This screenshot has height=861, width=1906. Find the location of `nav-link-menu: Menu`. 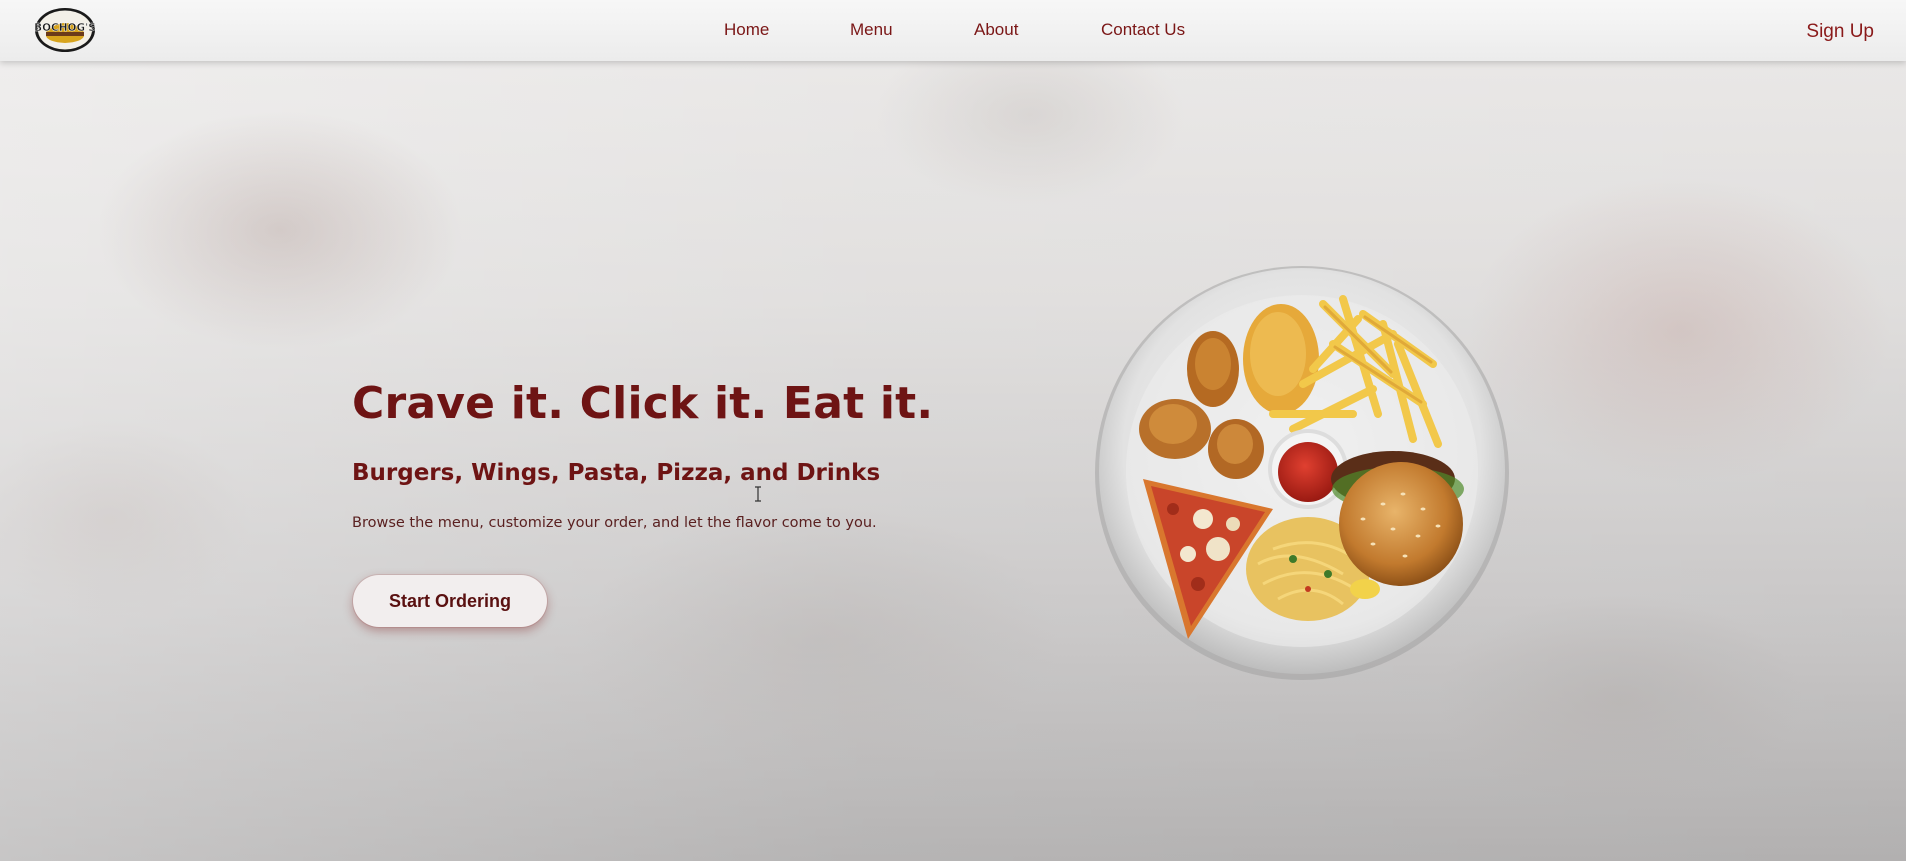

nav-link-menu: Menu is located at coordinates (871, 30).